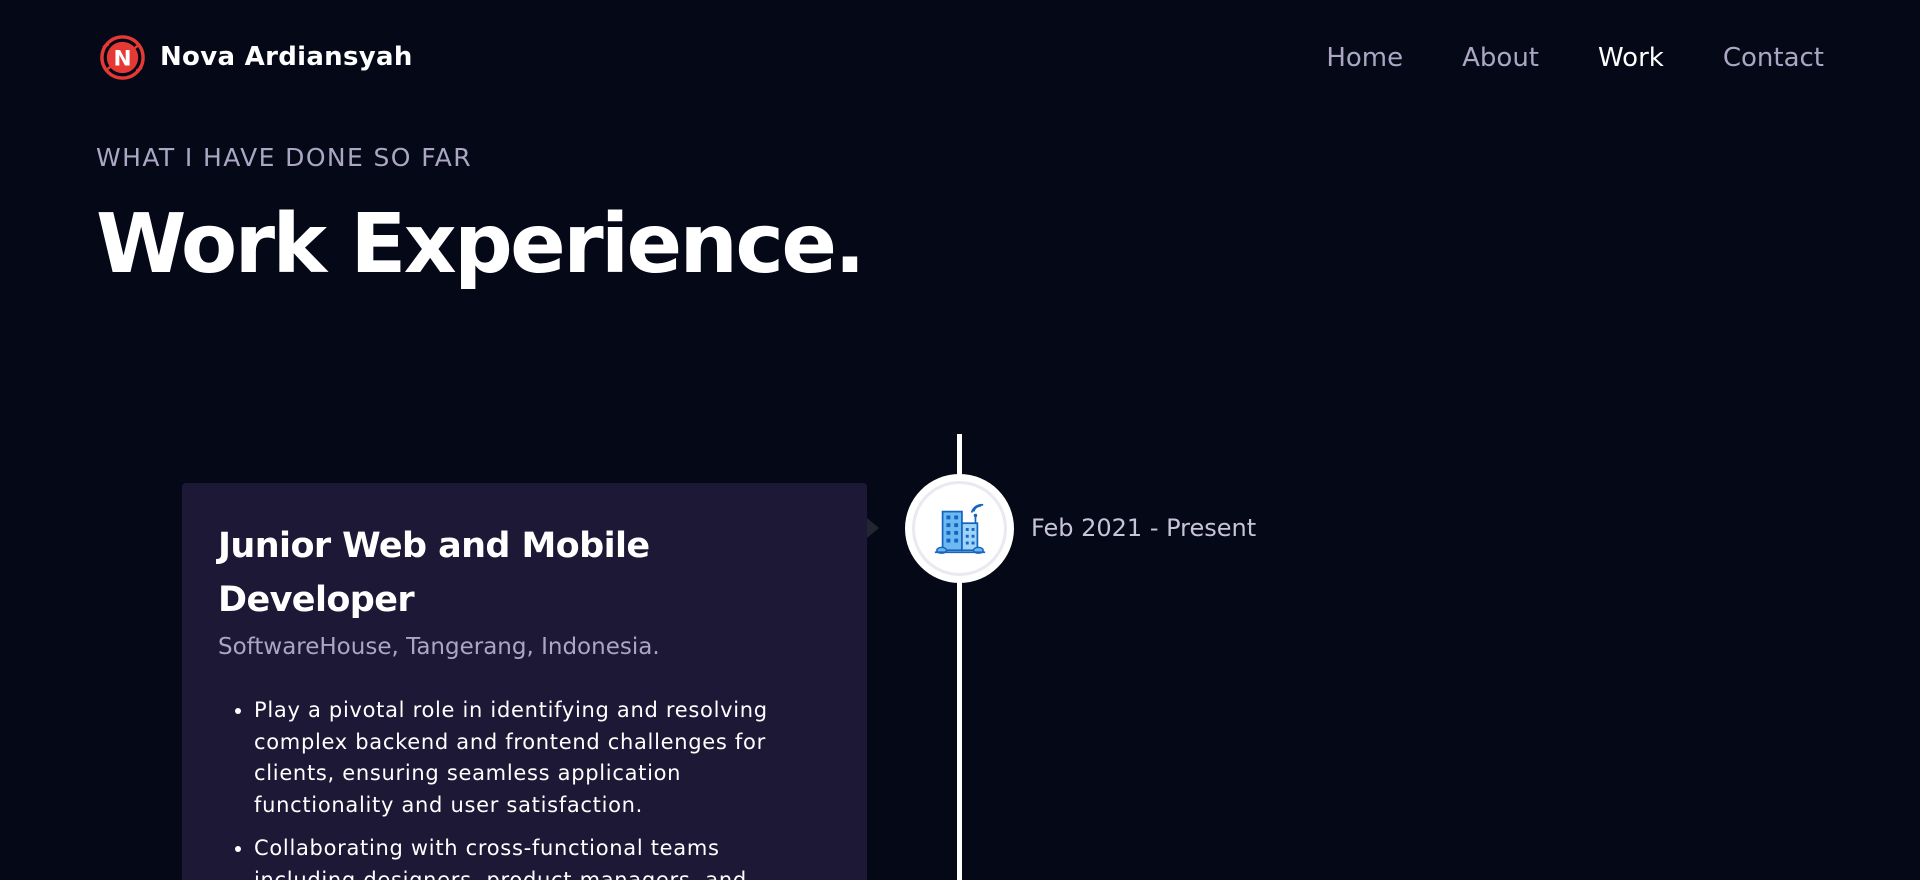  Describe the element at coordinates (1631, 58) in the screenshot. I see `nav-work-link: Work` at that location.